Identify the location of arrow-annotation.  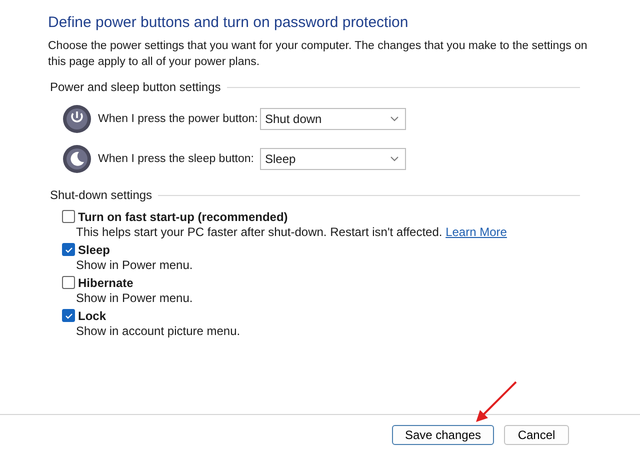
(496, 402).